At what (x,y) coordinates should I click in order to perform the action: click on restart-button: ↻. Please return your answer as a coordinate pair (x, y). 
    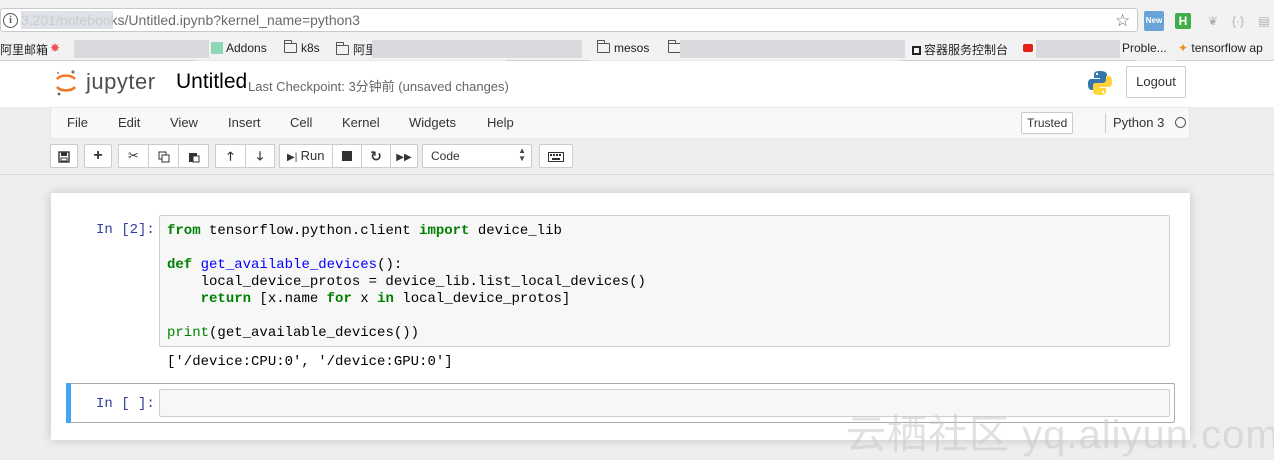
    Looking at the image, I should click on (376, 156).